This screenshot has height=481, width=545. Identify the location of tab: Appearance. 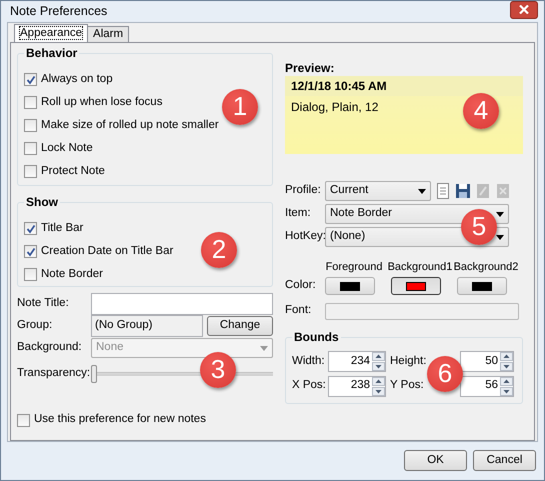
(51, 33).